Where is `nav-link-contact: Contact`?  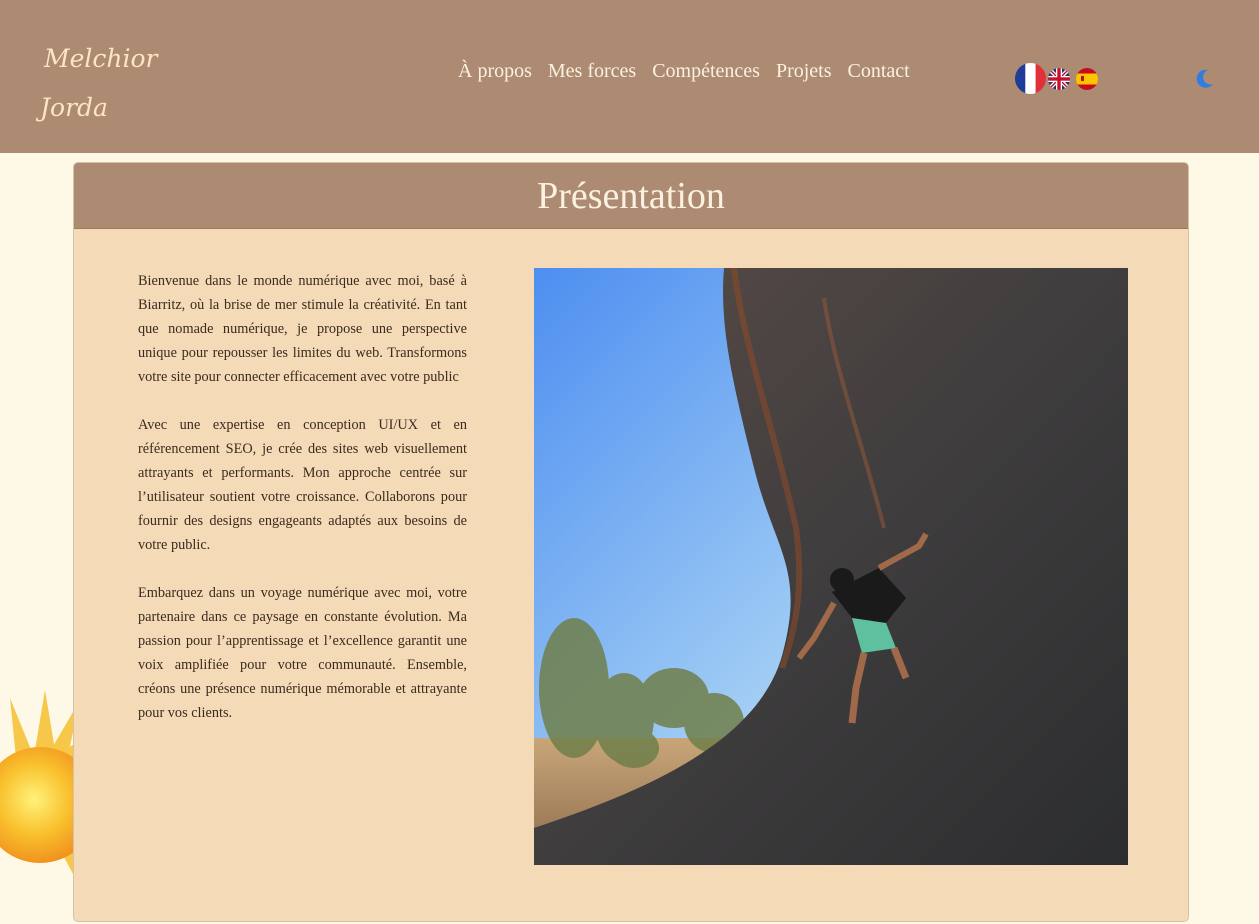 nav-link-contact: Contact is located at coordinates (879, 71).